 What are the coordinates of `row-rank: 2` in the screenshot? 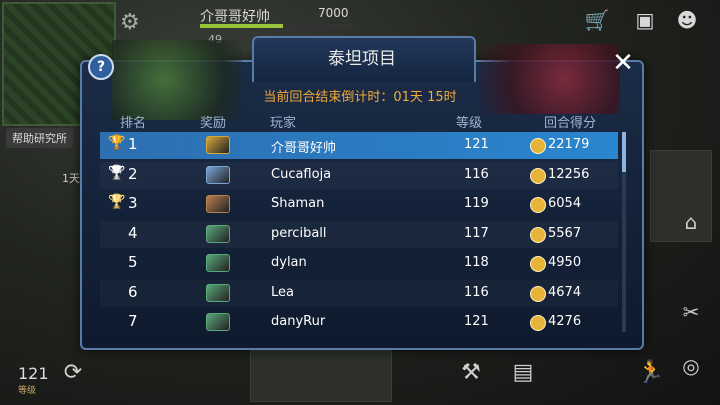 It's located at (133, 173).